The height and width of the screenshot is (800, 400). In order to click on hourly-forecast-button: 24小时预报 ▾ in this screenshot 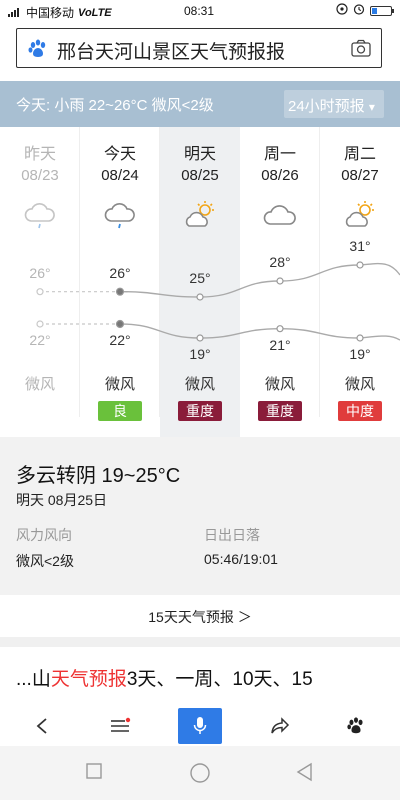, I will do `click(334, 104)`.